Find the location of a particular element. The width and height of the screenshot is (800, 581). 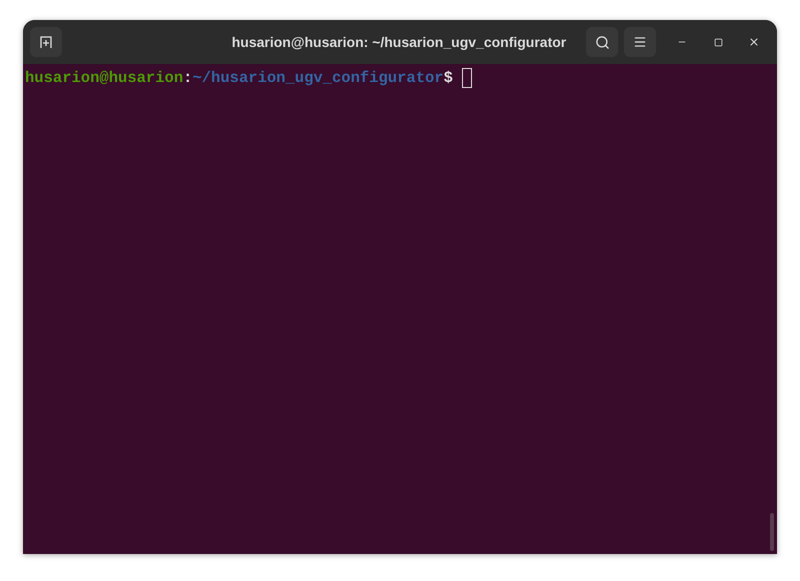

window-title: husarion@husarion: ~/husarion_ugv_configurator is located at coordinates (399, 42).